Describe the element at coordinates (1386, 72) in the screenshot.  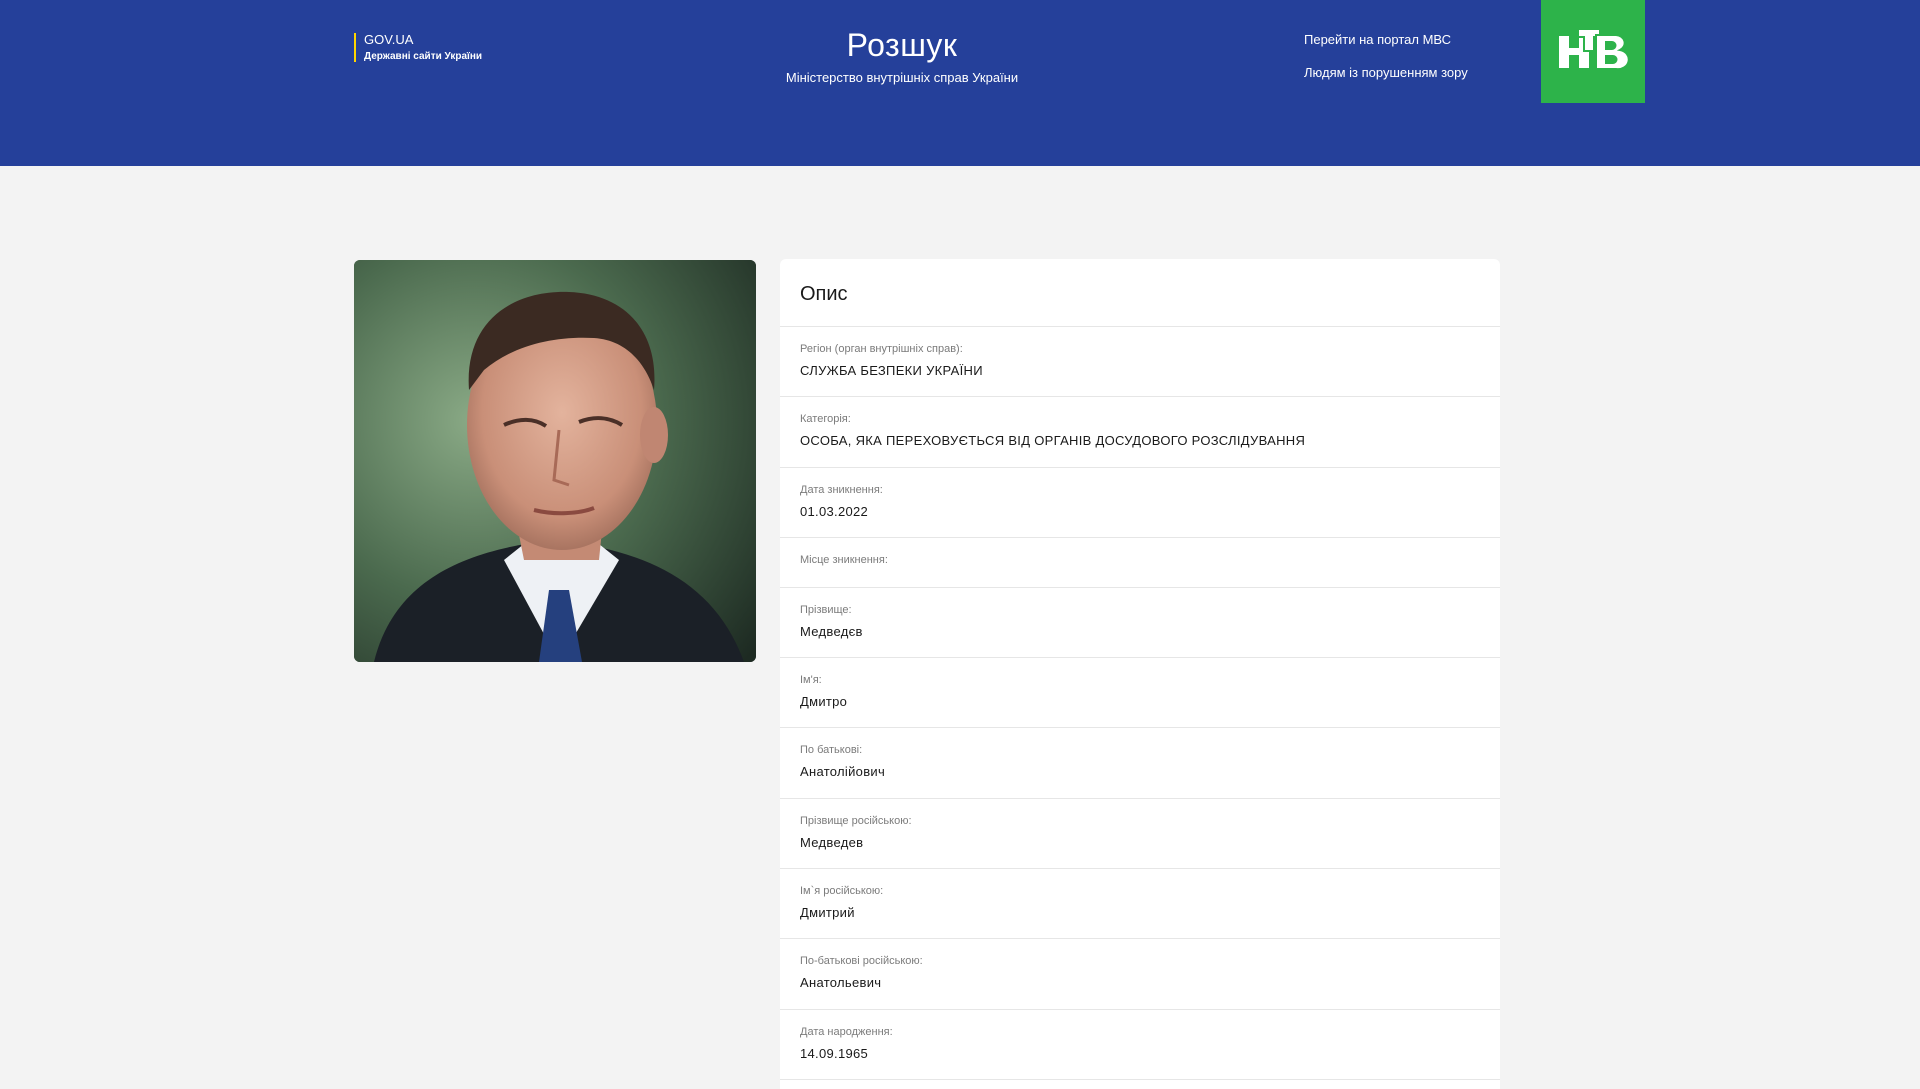
I see `accessibility-link: Людям із порушенням зору` at that location.